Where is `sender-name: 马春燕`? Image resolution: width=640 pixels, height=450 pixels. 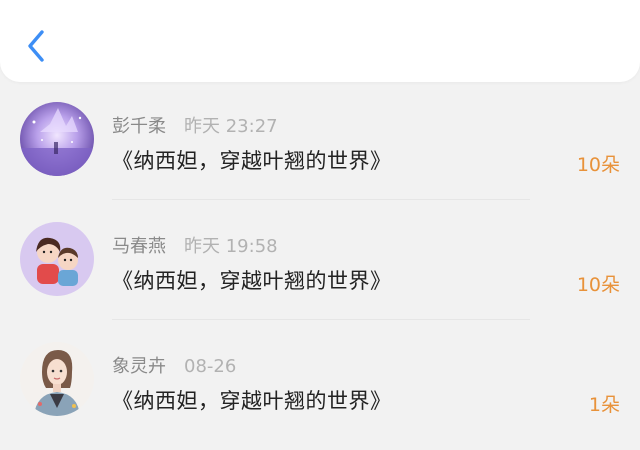
sender-name: 马春燕 is located at coordinates (139, 246).